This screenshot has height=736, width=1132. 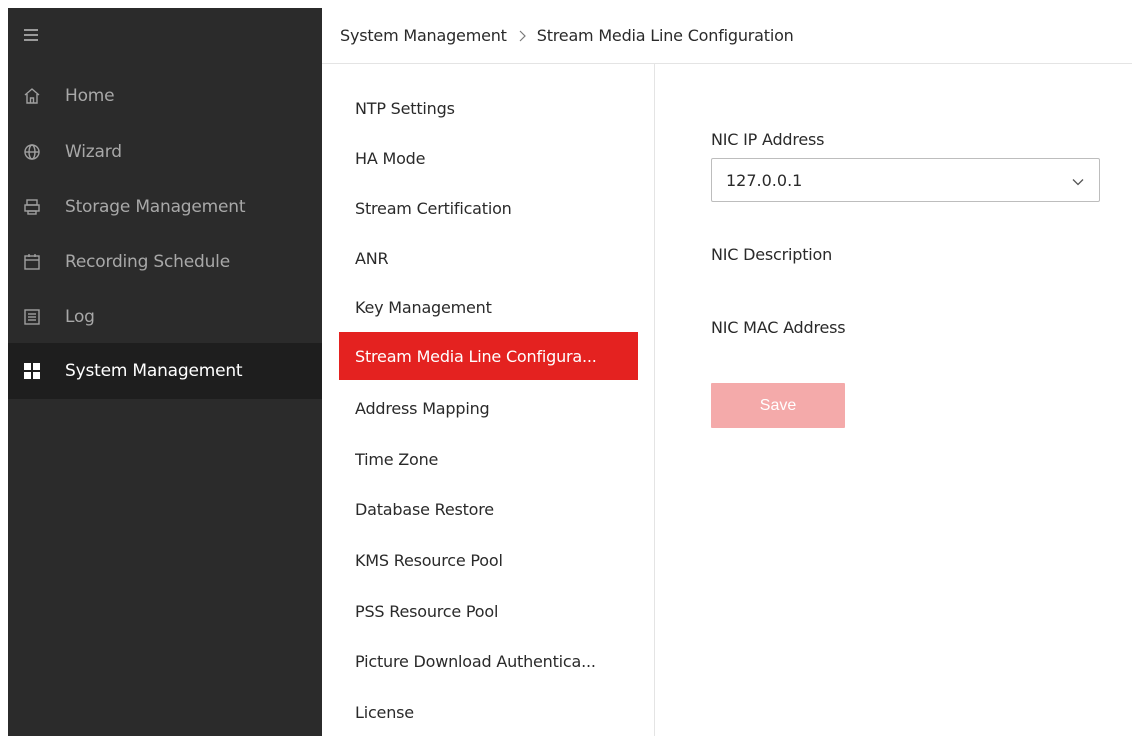 I want to click on sidebar-item-label: Recording Schedule, so click(x=147, y=262).